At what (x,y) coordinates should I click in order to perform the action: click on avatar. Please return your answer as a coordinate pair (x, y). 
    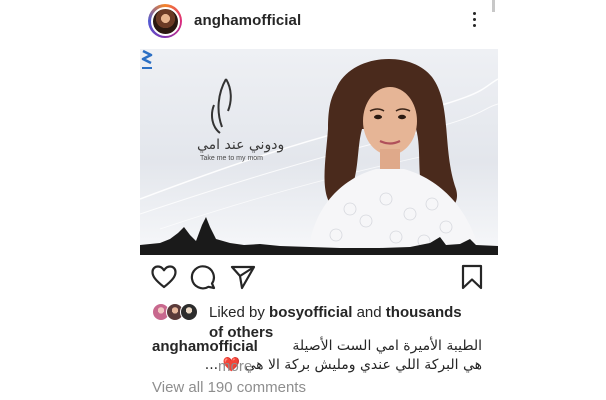
    Looking at the image, I should click on (189, 312).